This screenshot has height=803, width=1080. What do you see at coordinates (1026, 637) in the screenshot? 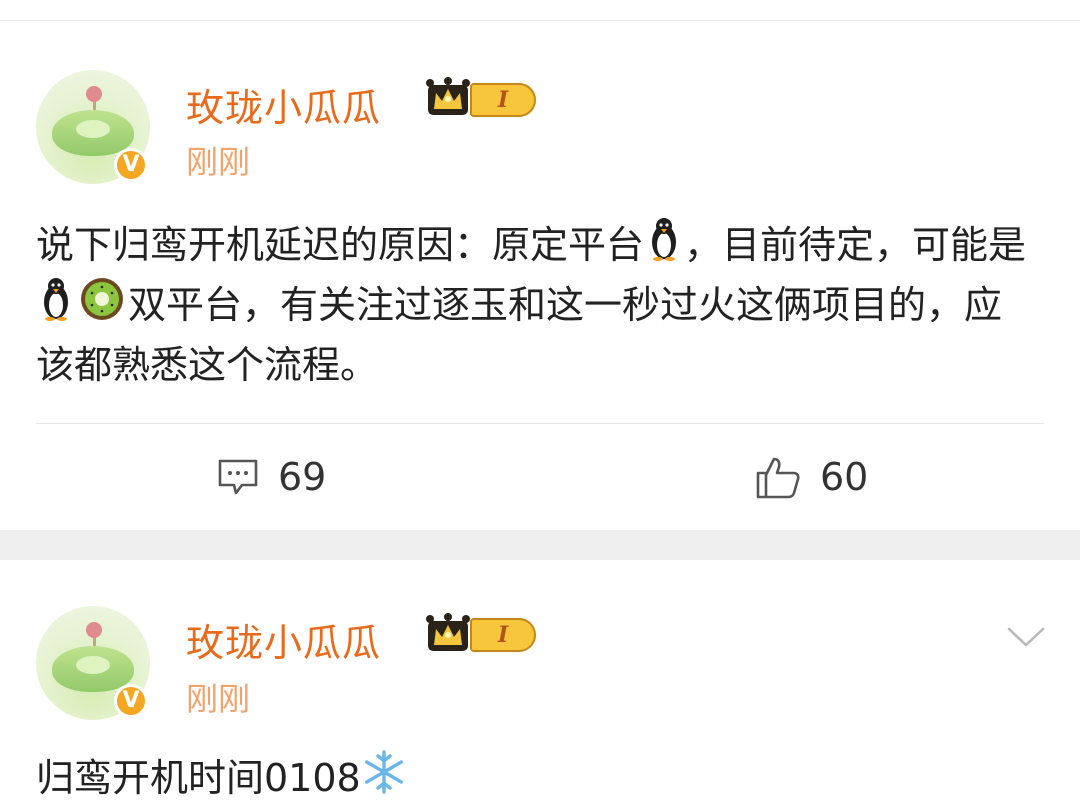
I see `chevron-down-icon` at bounding box center [1026, 637].